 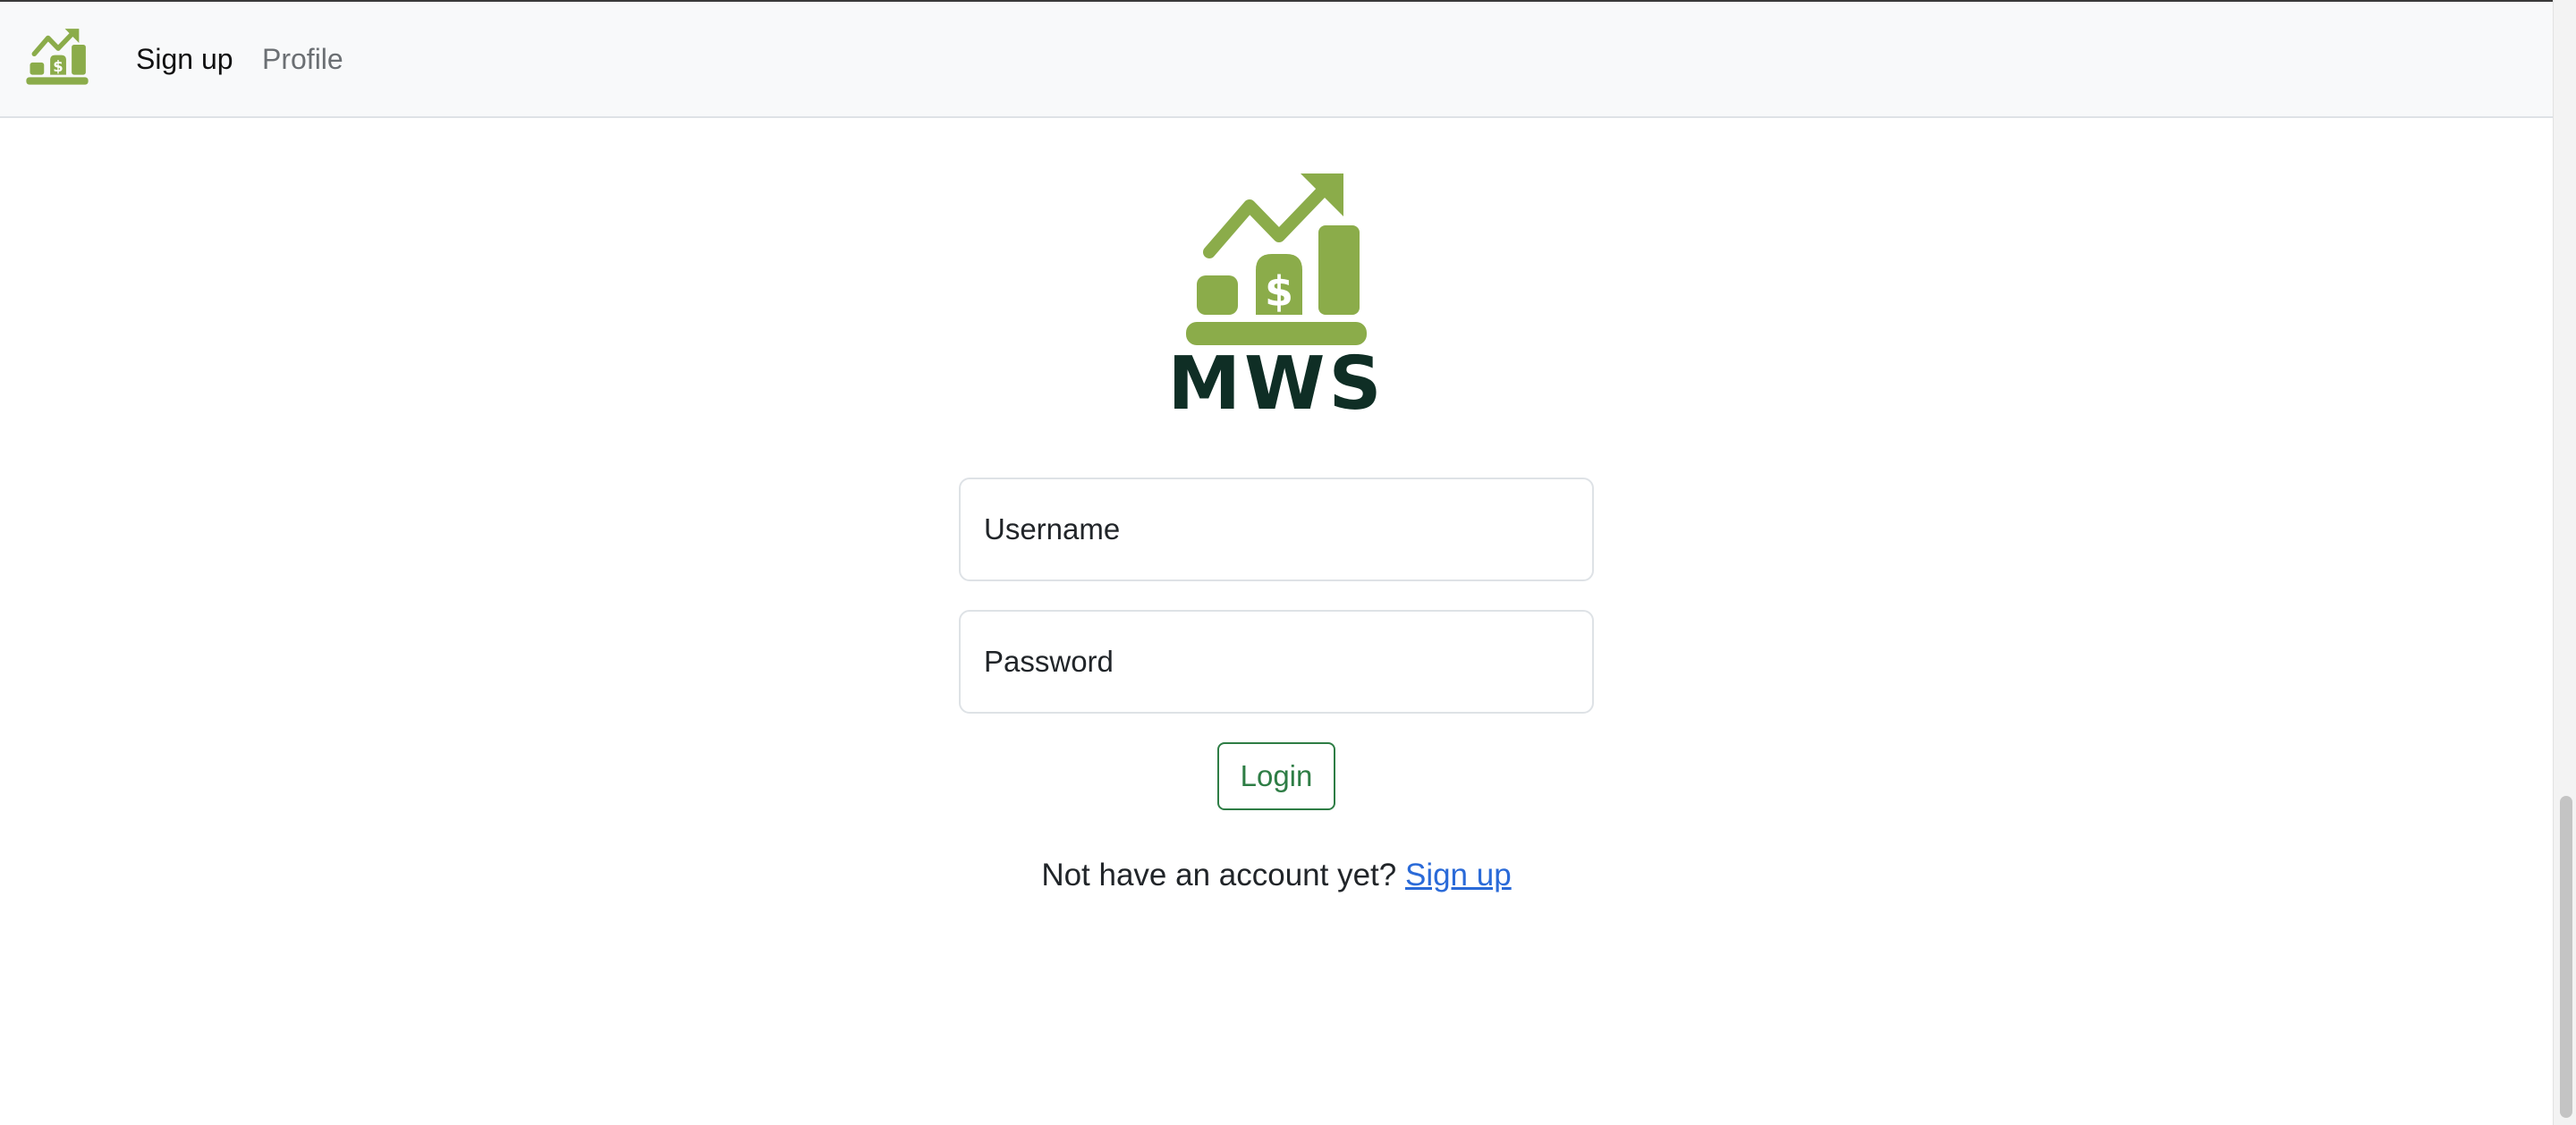 What do you see at coordinates (1223, 875) in the screenshot?
I see `signup-prompt-text: Not have an account yet?` at bounding box center [1223, 875].